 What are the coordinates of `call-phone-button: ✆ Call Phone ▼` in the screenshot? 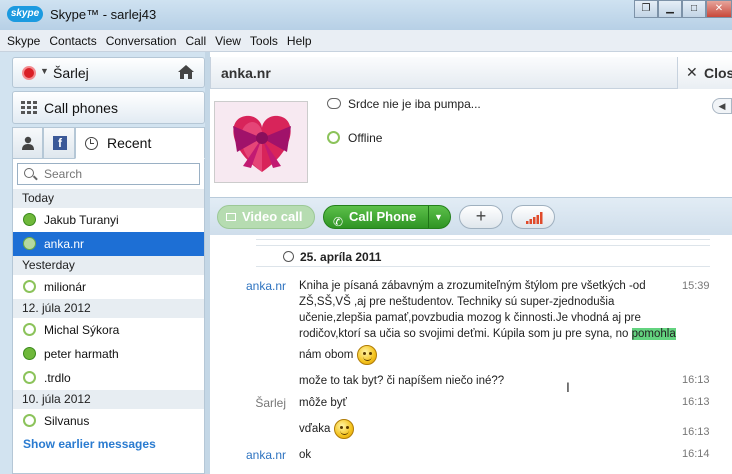 It's located at (387, 217).